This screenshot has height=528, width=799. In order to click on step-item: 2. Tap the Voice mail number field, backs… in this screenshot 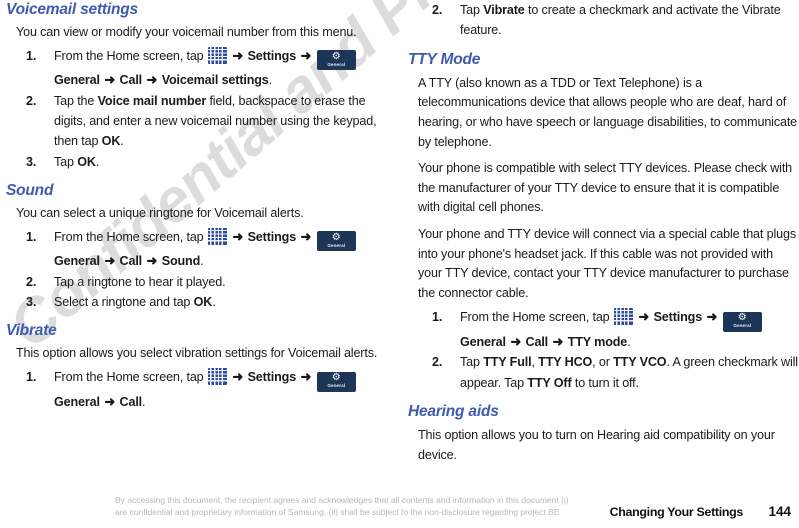, I will do `click(201, 121)`.